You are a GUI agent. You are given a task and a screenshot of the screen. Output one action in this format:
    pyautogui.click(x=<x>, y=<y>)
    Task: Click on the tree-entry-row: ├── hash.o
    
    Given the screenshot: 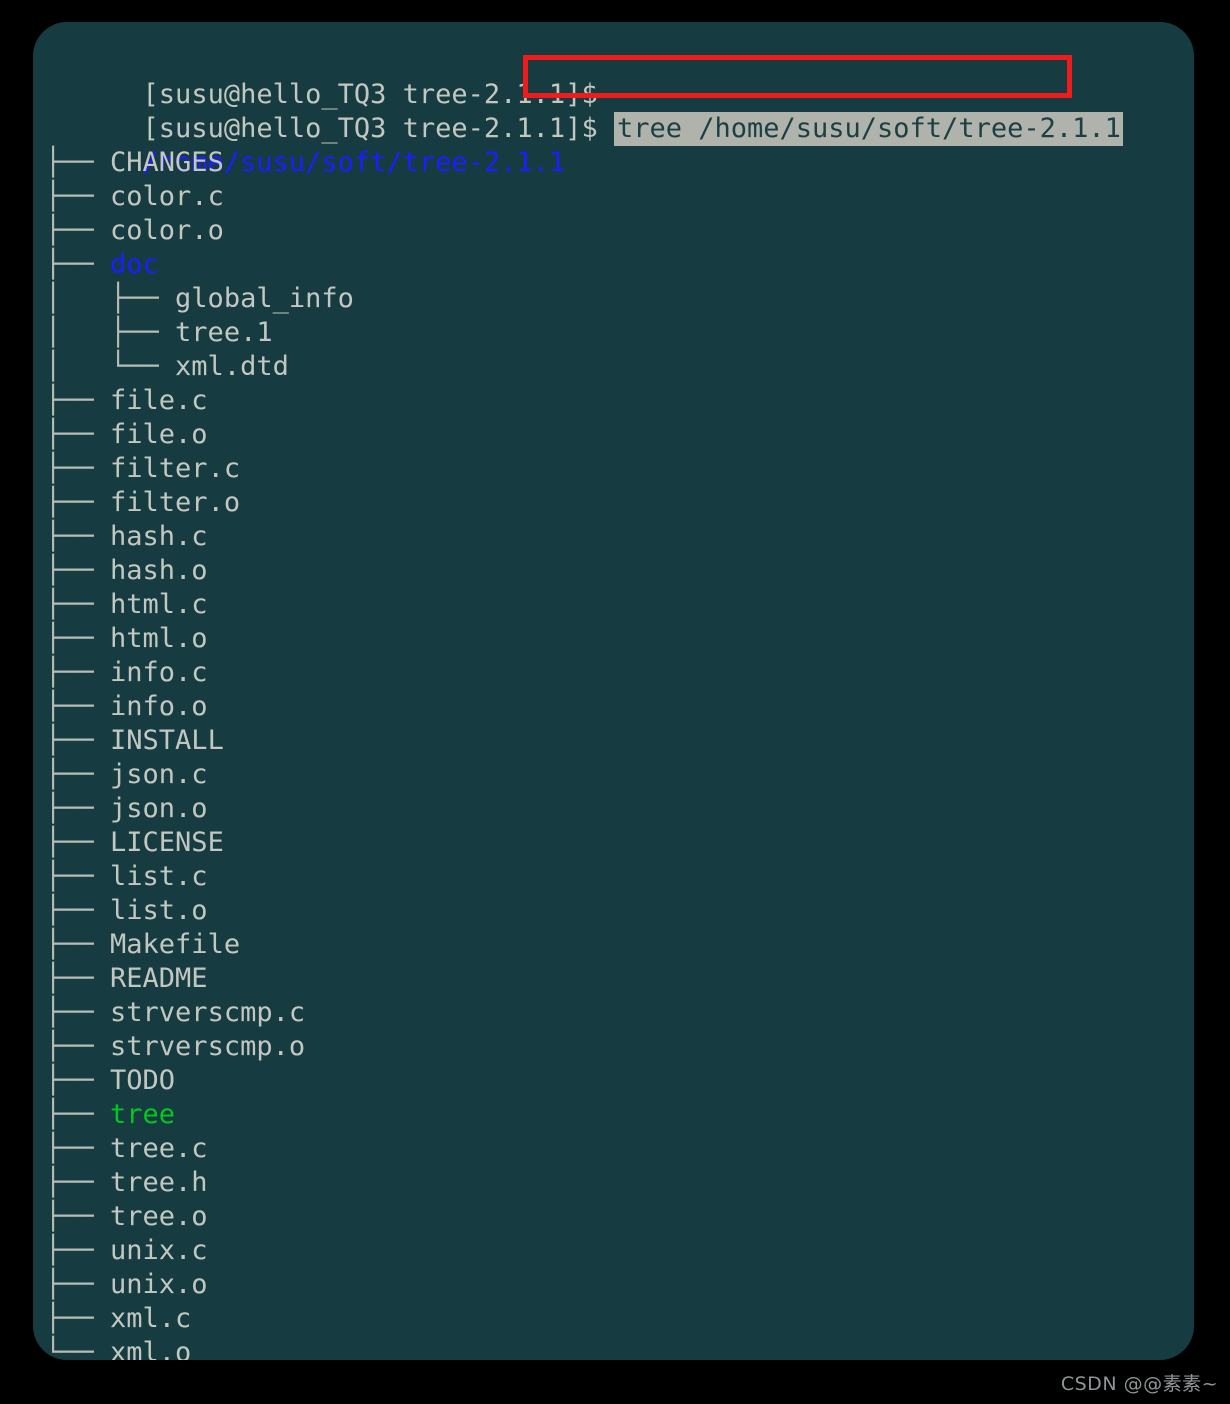 What is the action you would take?
    pyautogui.click(x=126, y=571)
    